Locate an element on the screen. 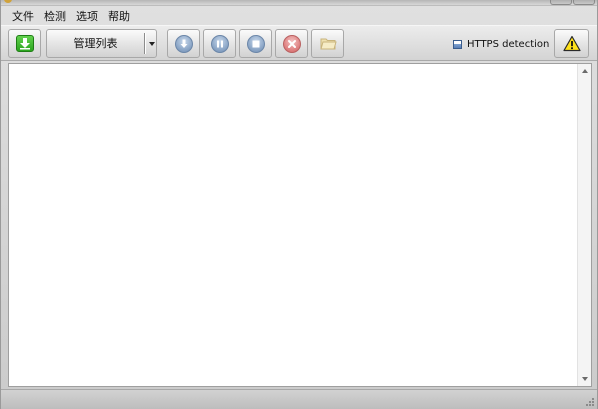 The height and width of the screenshot is (409, 598). manage-list-label: 管理列表 is located at coordinates (95, 43).